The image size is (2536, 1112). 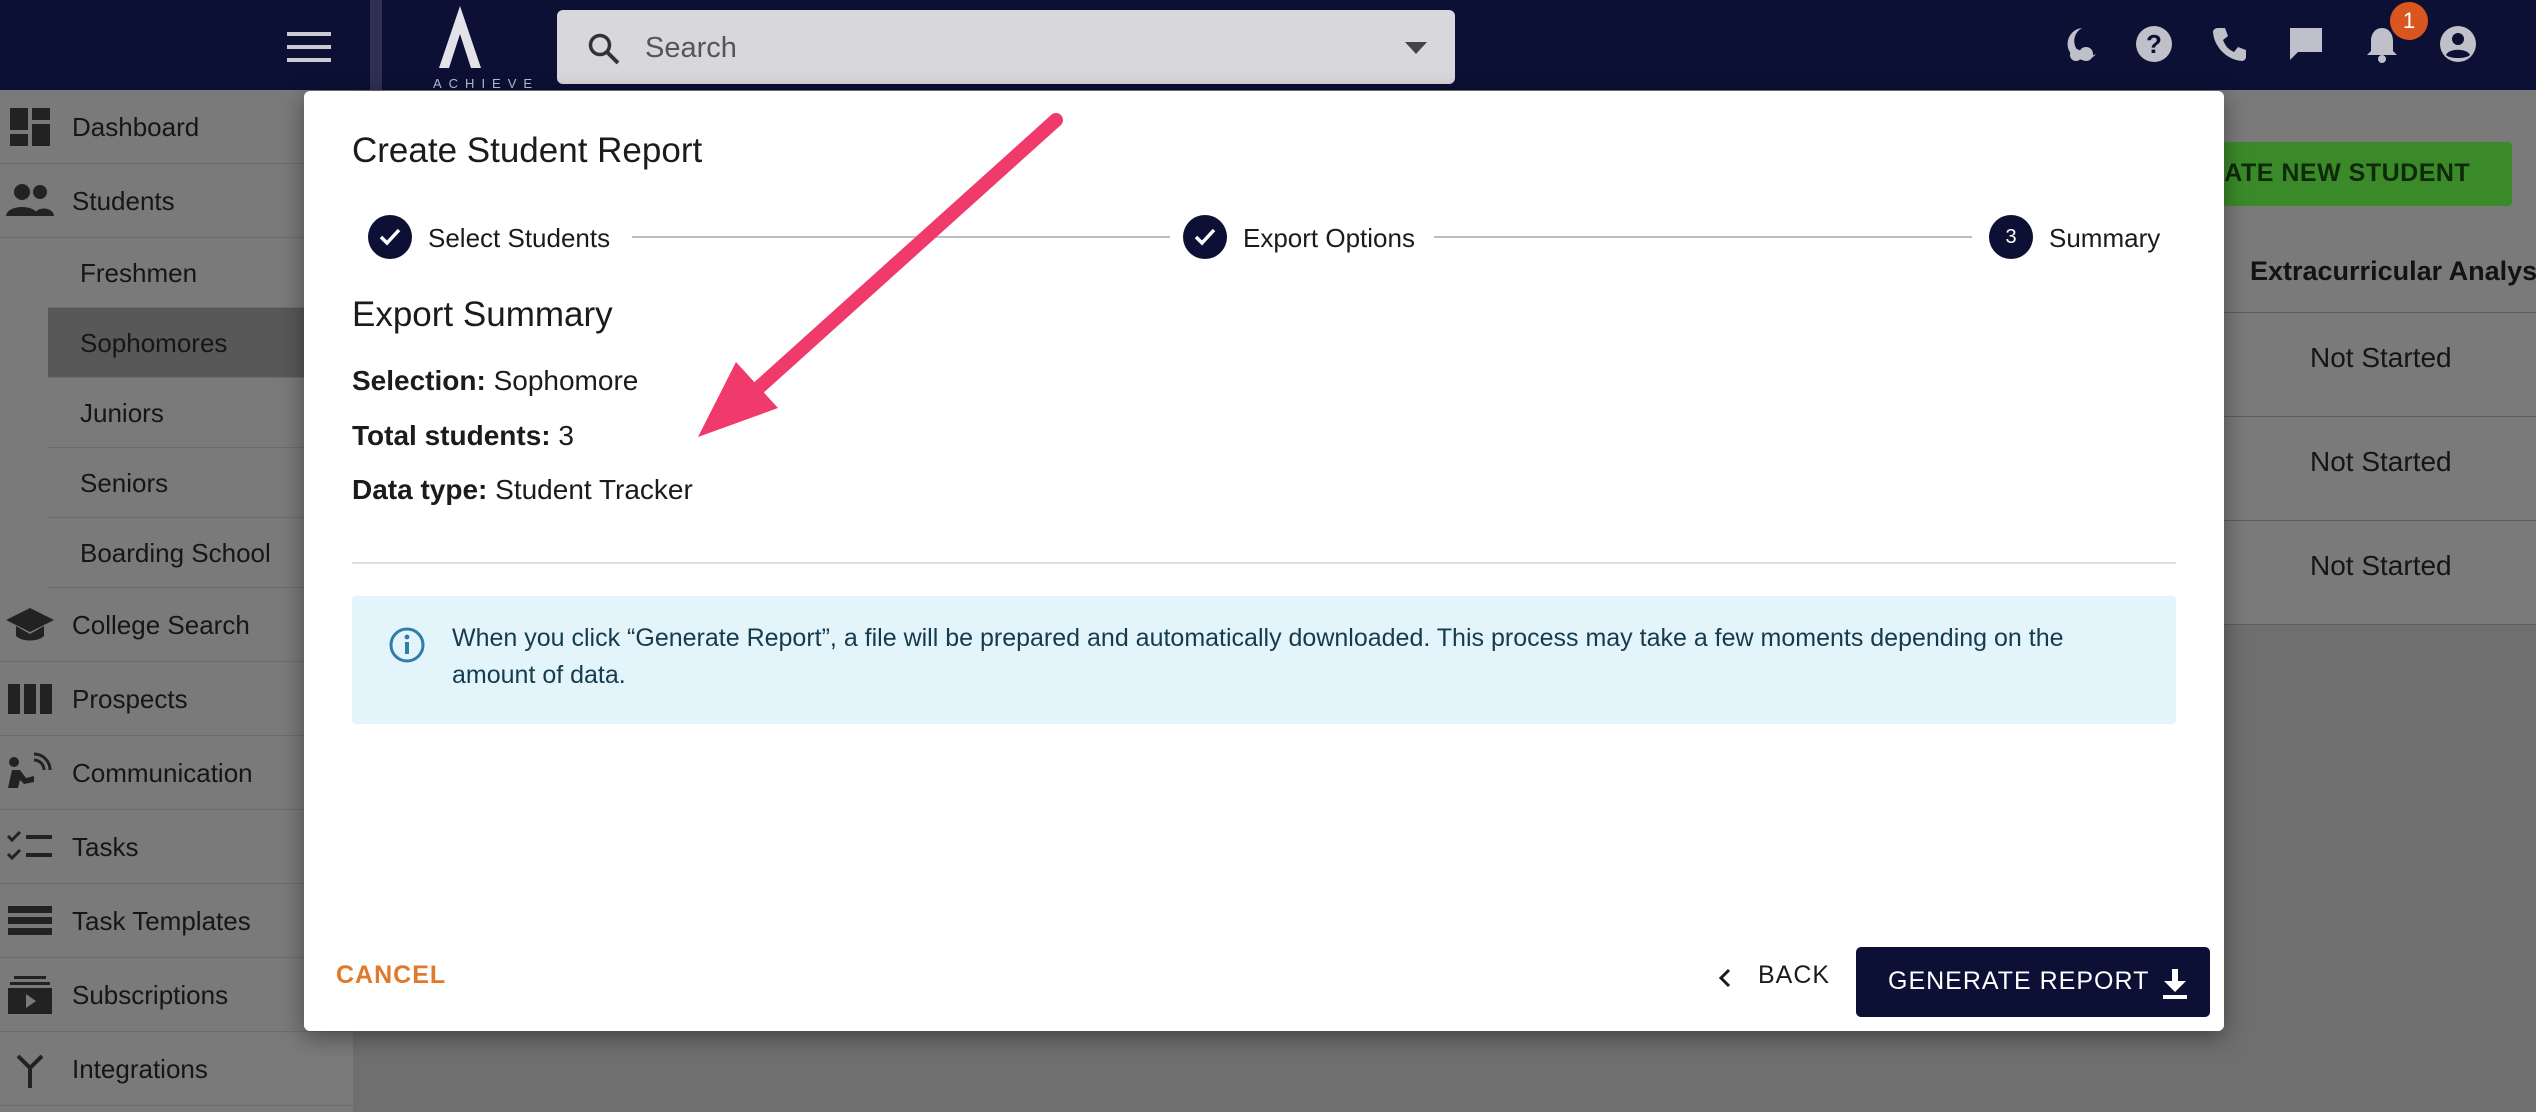 I want to click on data-type-label: Data type:, so click(x=420, y=489).